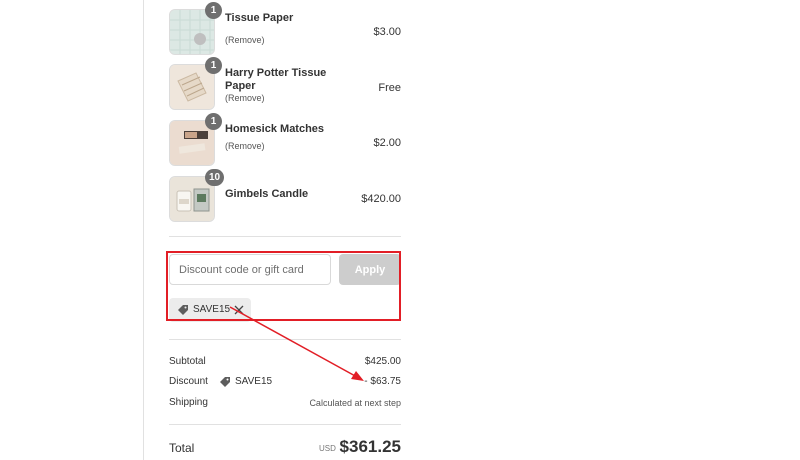 This screenshot has width=800, height=460. What do you see at coordinates (370, 446) in the screenshot?
I see `total-value: $361.25` at bounding box center [370, 446].